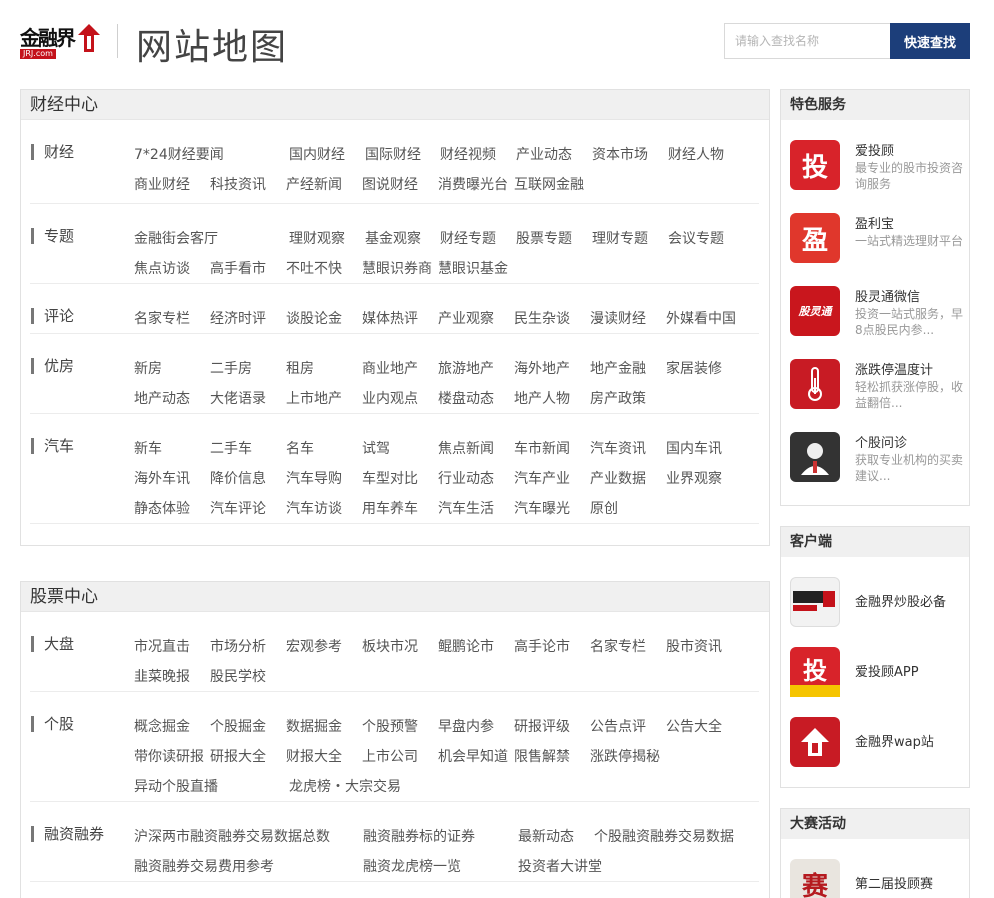 The image size is (994, 898). I want to click on nav-link: 数据掘金, so click(314, 726).